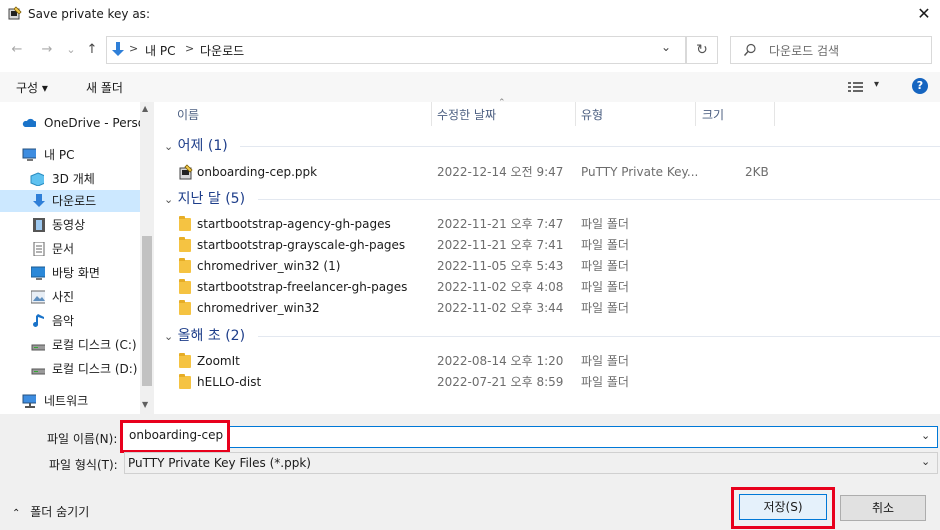  Describe the element at coordinates (749, 49) in the screenshot. I see `search-icon` at that location.